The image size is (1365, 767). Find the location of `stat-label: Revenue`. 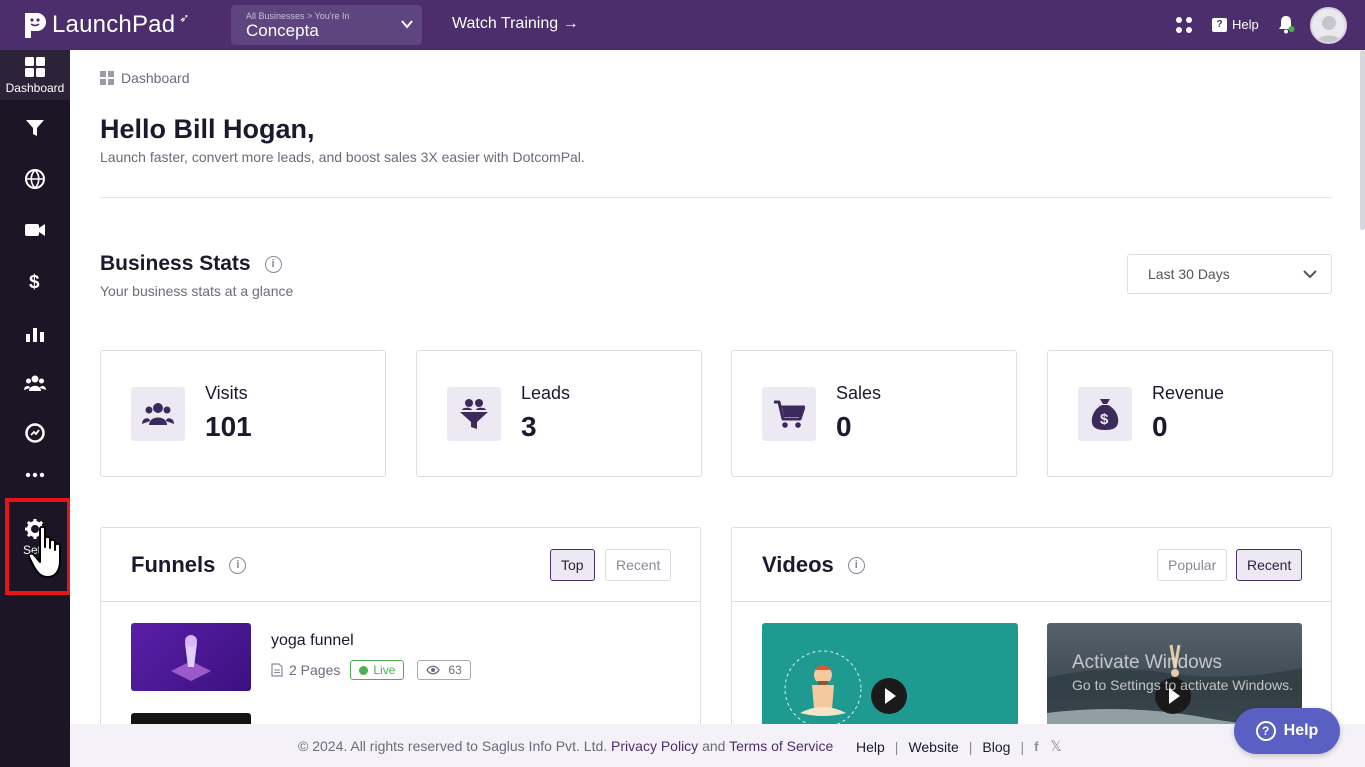

stat-label: Revenue is located at coordinates (1188, 393).